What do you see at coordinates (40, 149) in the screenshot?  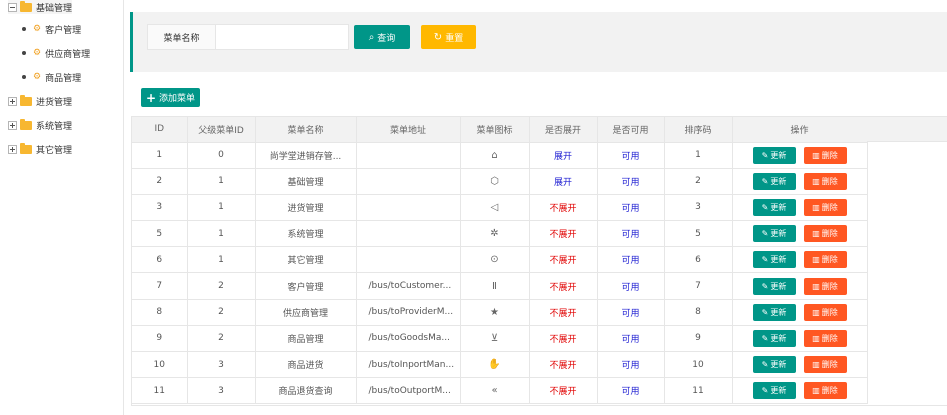 I see `tree-node-other: 其它管理` at bounding box center [40, 149].